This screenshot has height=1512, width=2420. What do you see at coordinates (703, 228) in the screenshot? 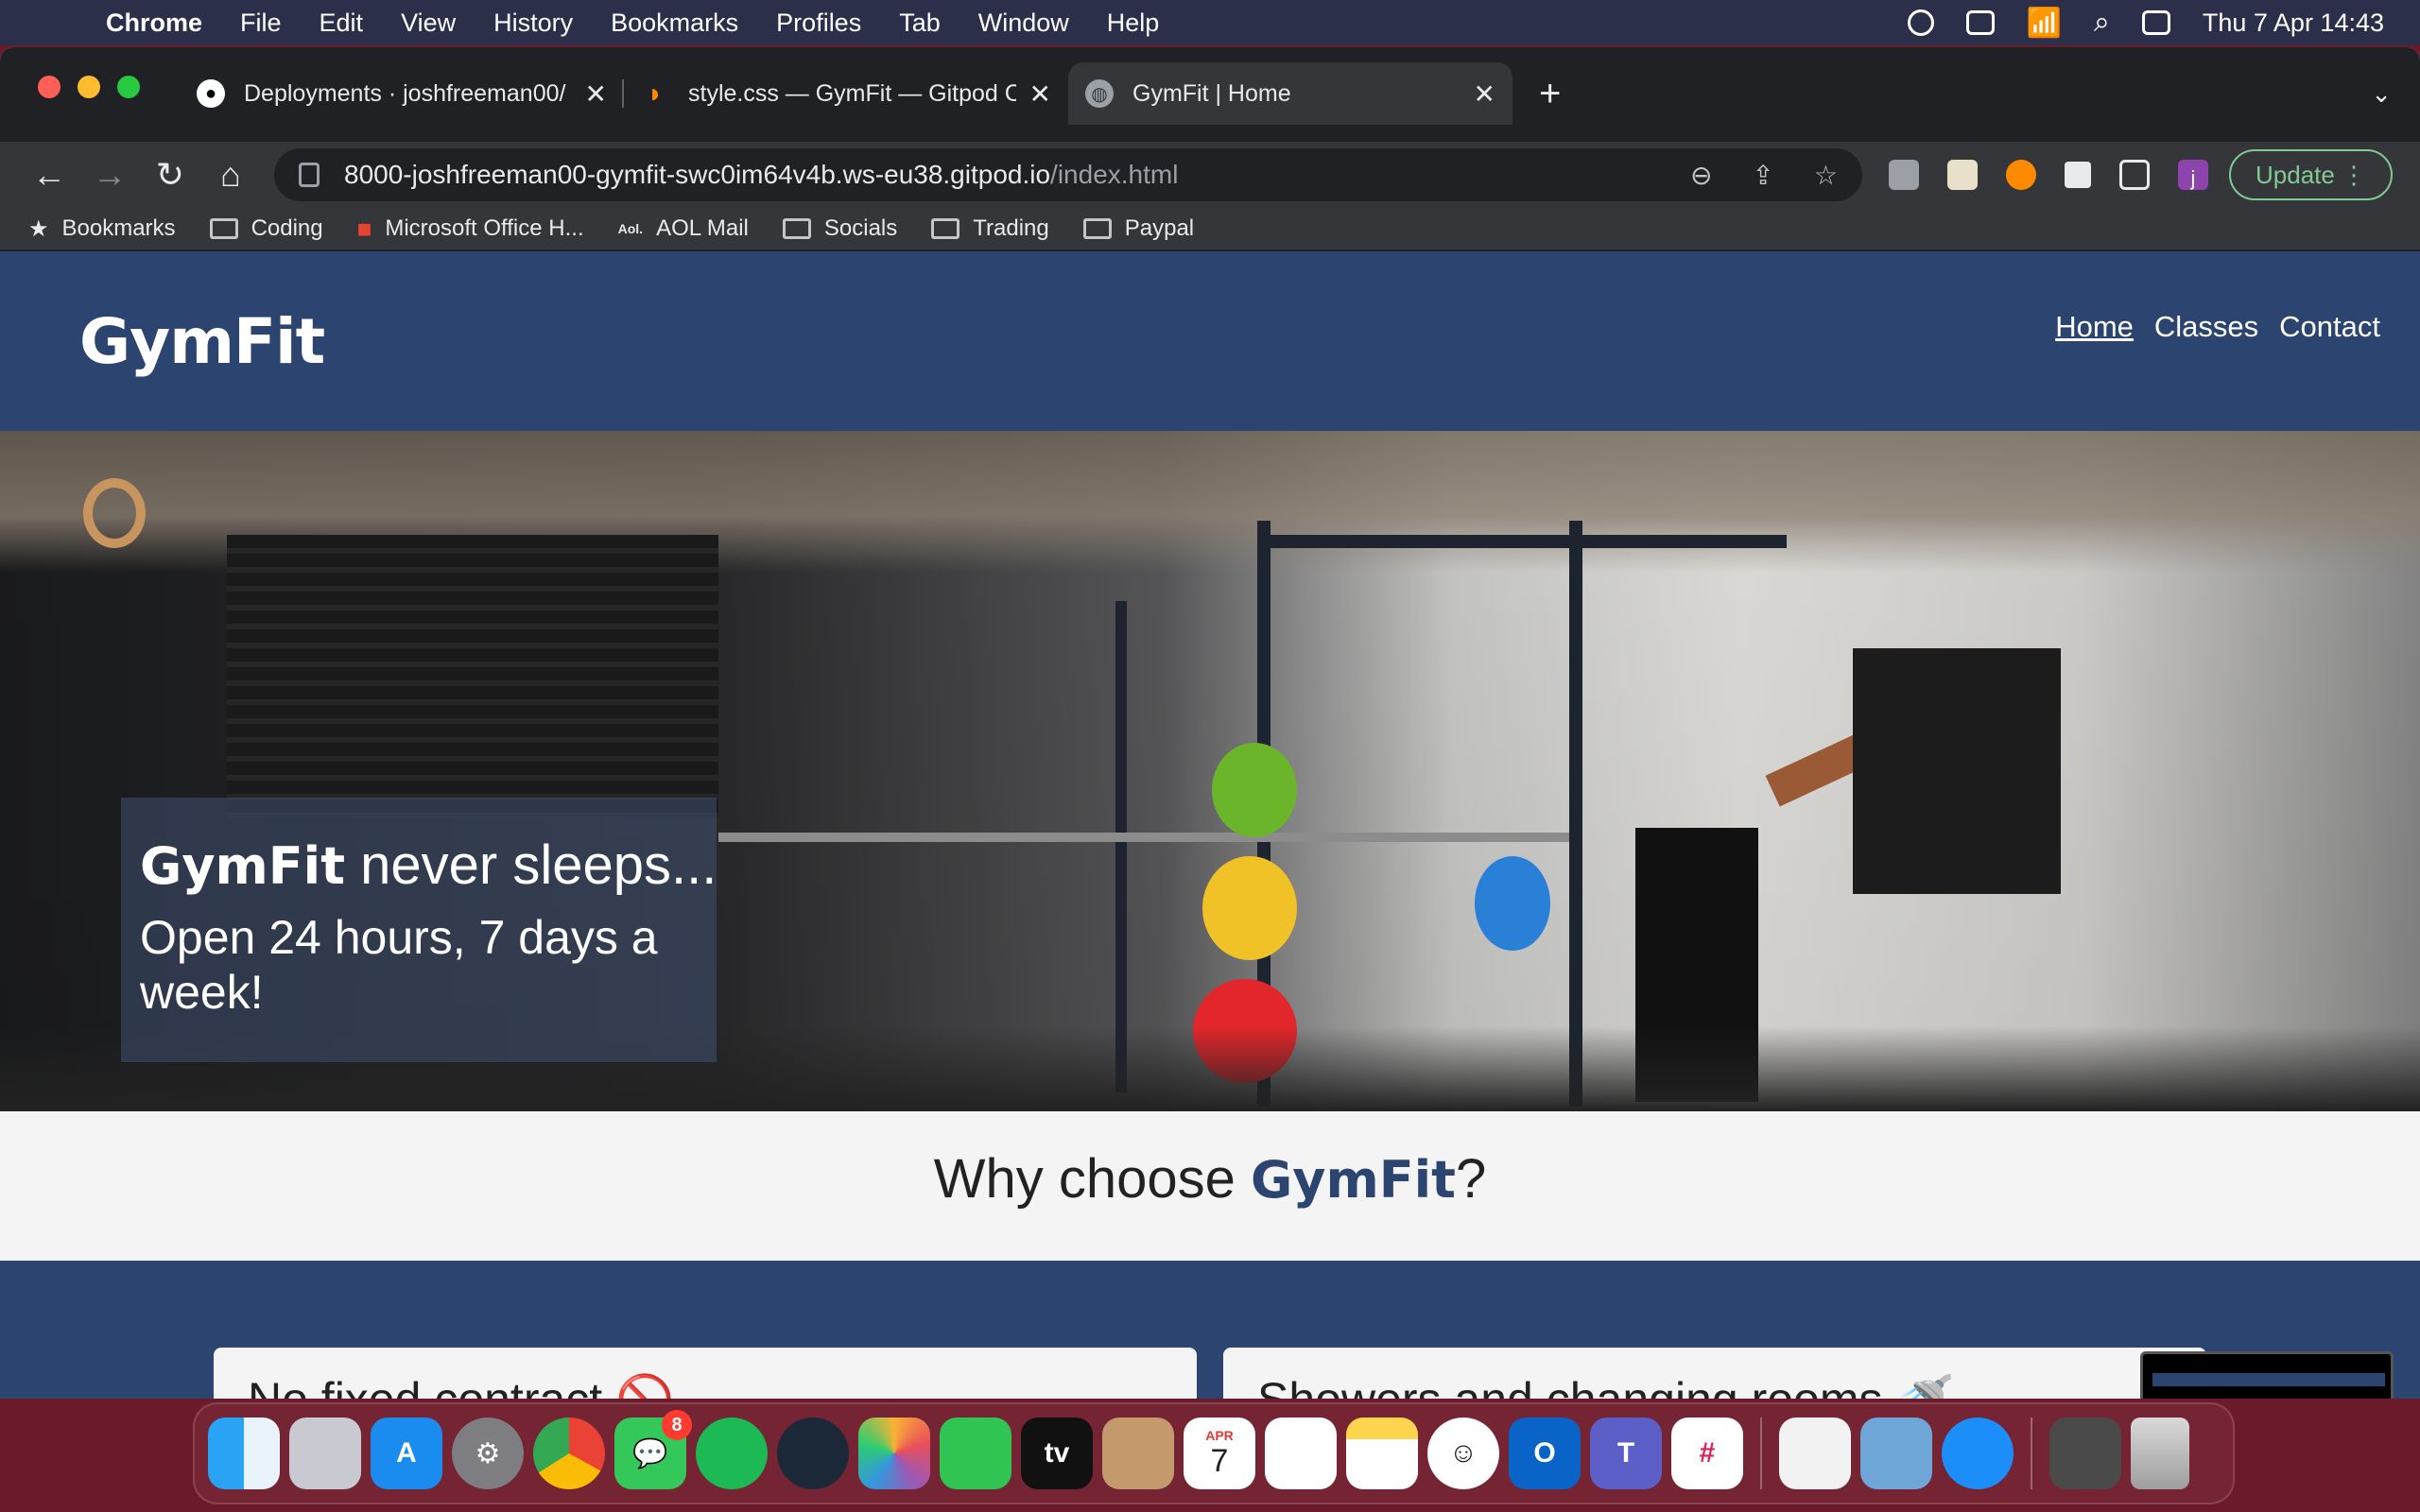
I see `bookmark-label: AOL Mail` at bounding box center [703, 228].